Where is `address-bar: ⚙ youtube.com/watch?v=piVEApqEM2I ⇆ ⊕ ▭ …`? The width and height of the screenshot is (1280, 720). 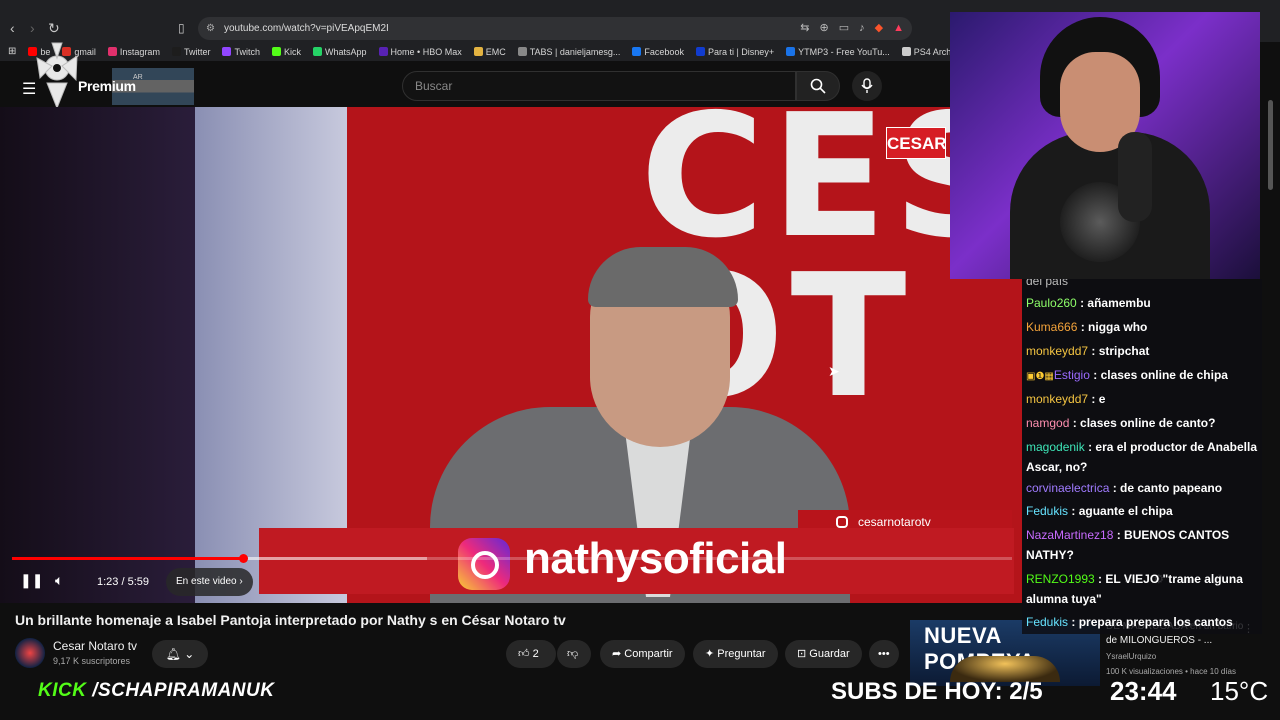
address-bar: ⚙ youtube.com/watch?v=piVEApqEM2I ⇆ ⊕ ▭ … is located at coordinates (555, 28).